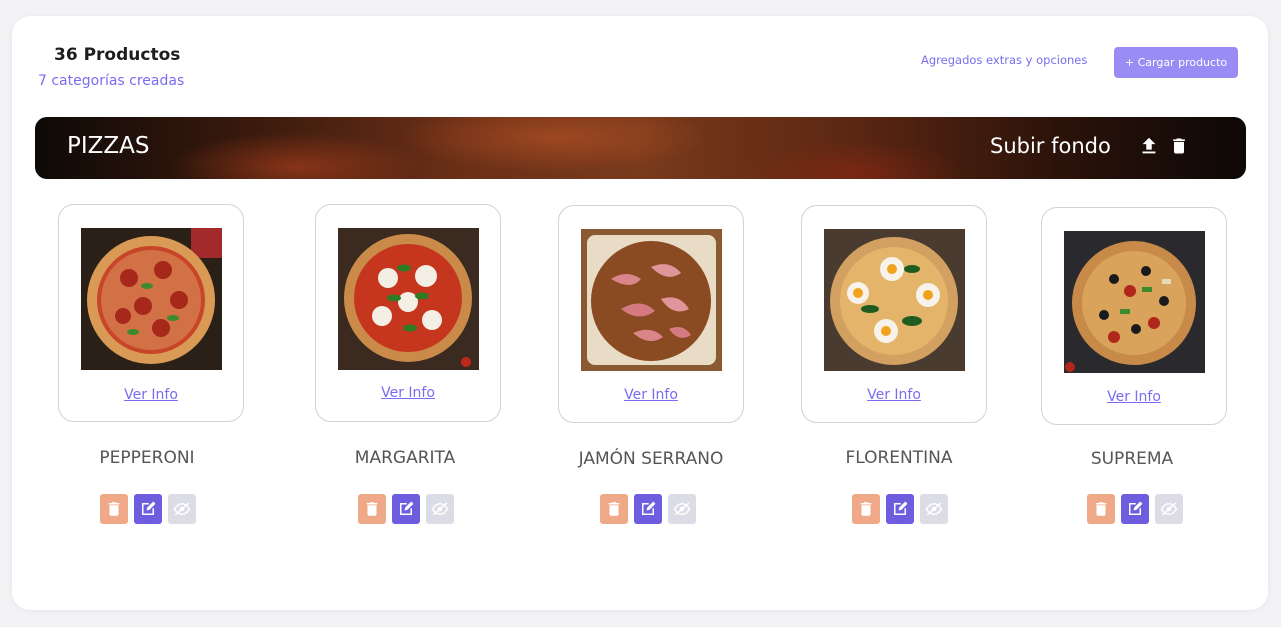  What do you see at coordinates (405, 458) in the screenshot?
I see `product-name: MARGARITA` at bounding box center [405, 458].